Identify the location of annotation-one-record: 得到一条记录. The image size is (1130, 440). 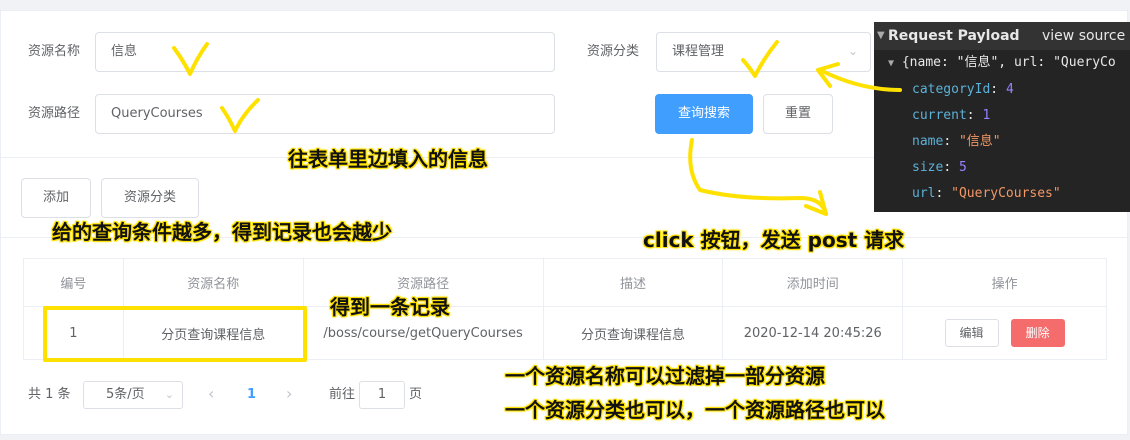
(390, 307).